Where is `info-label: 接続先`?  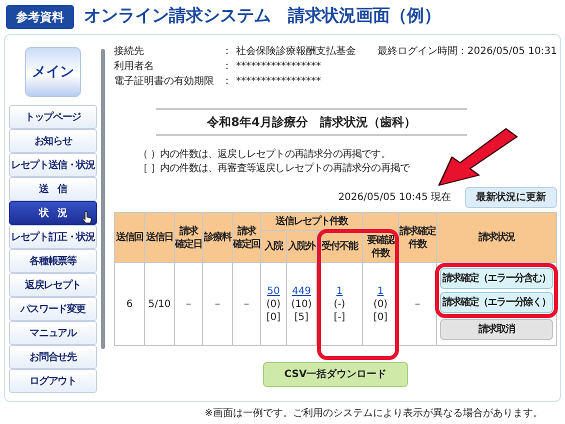 info-label: 接続先 is located at coordinates (129, 51).